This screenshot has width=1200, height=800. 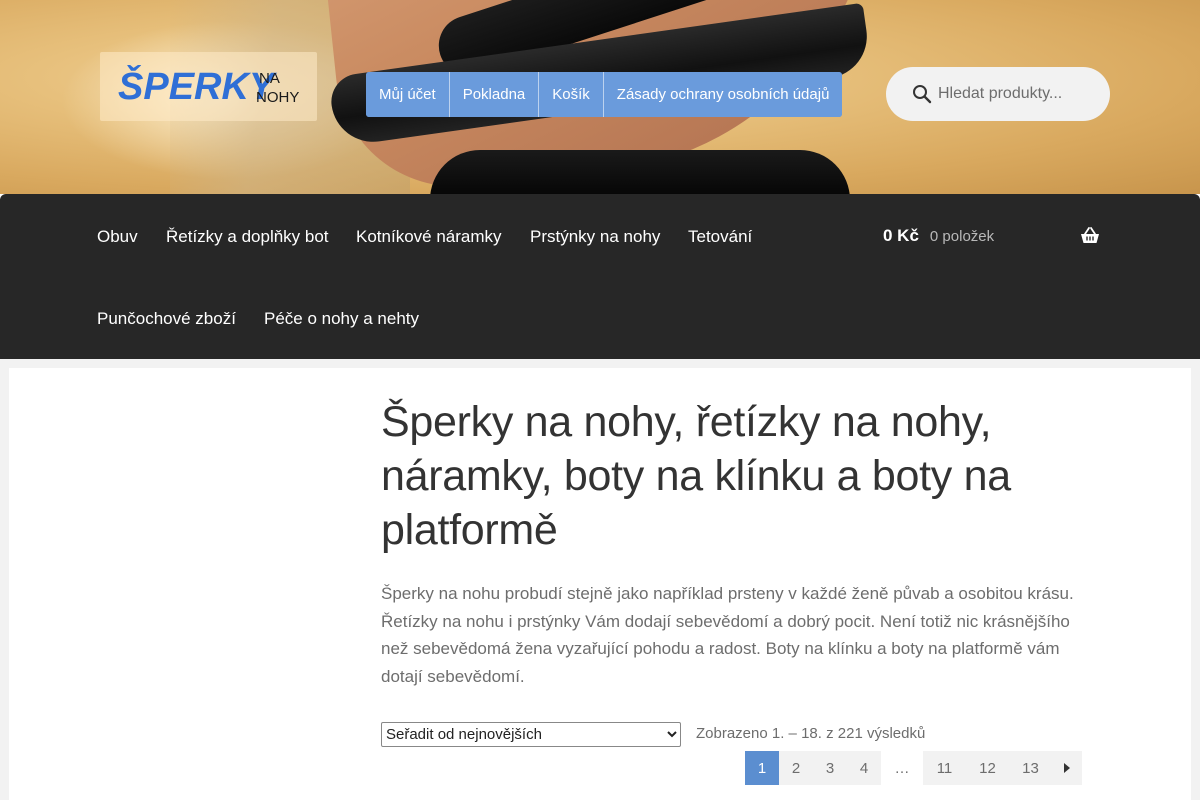 I want to click on topnav-my-account: Můj účet, so click(x=408, y=94).